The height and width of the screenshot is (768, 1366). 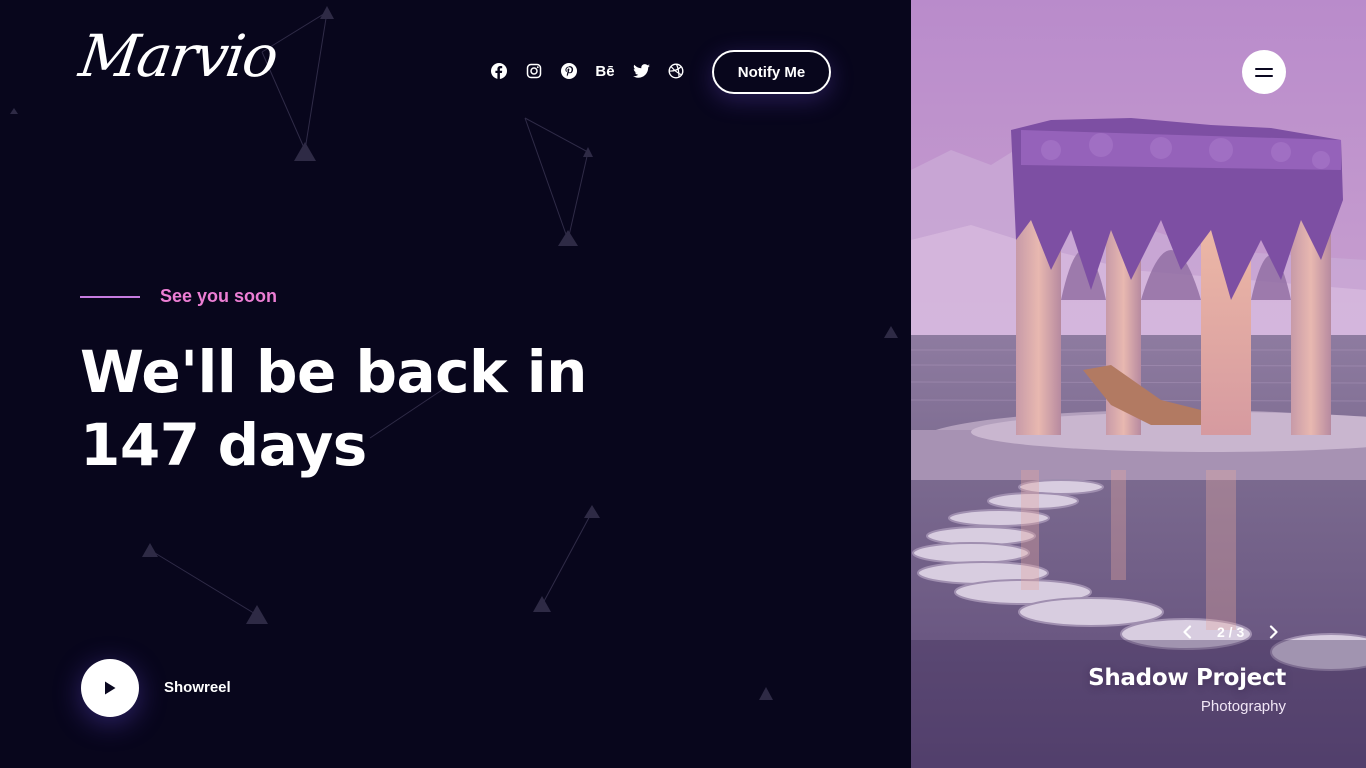 I want to click on play-icon, so click(x=110, y=688).